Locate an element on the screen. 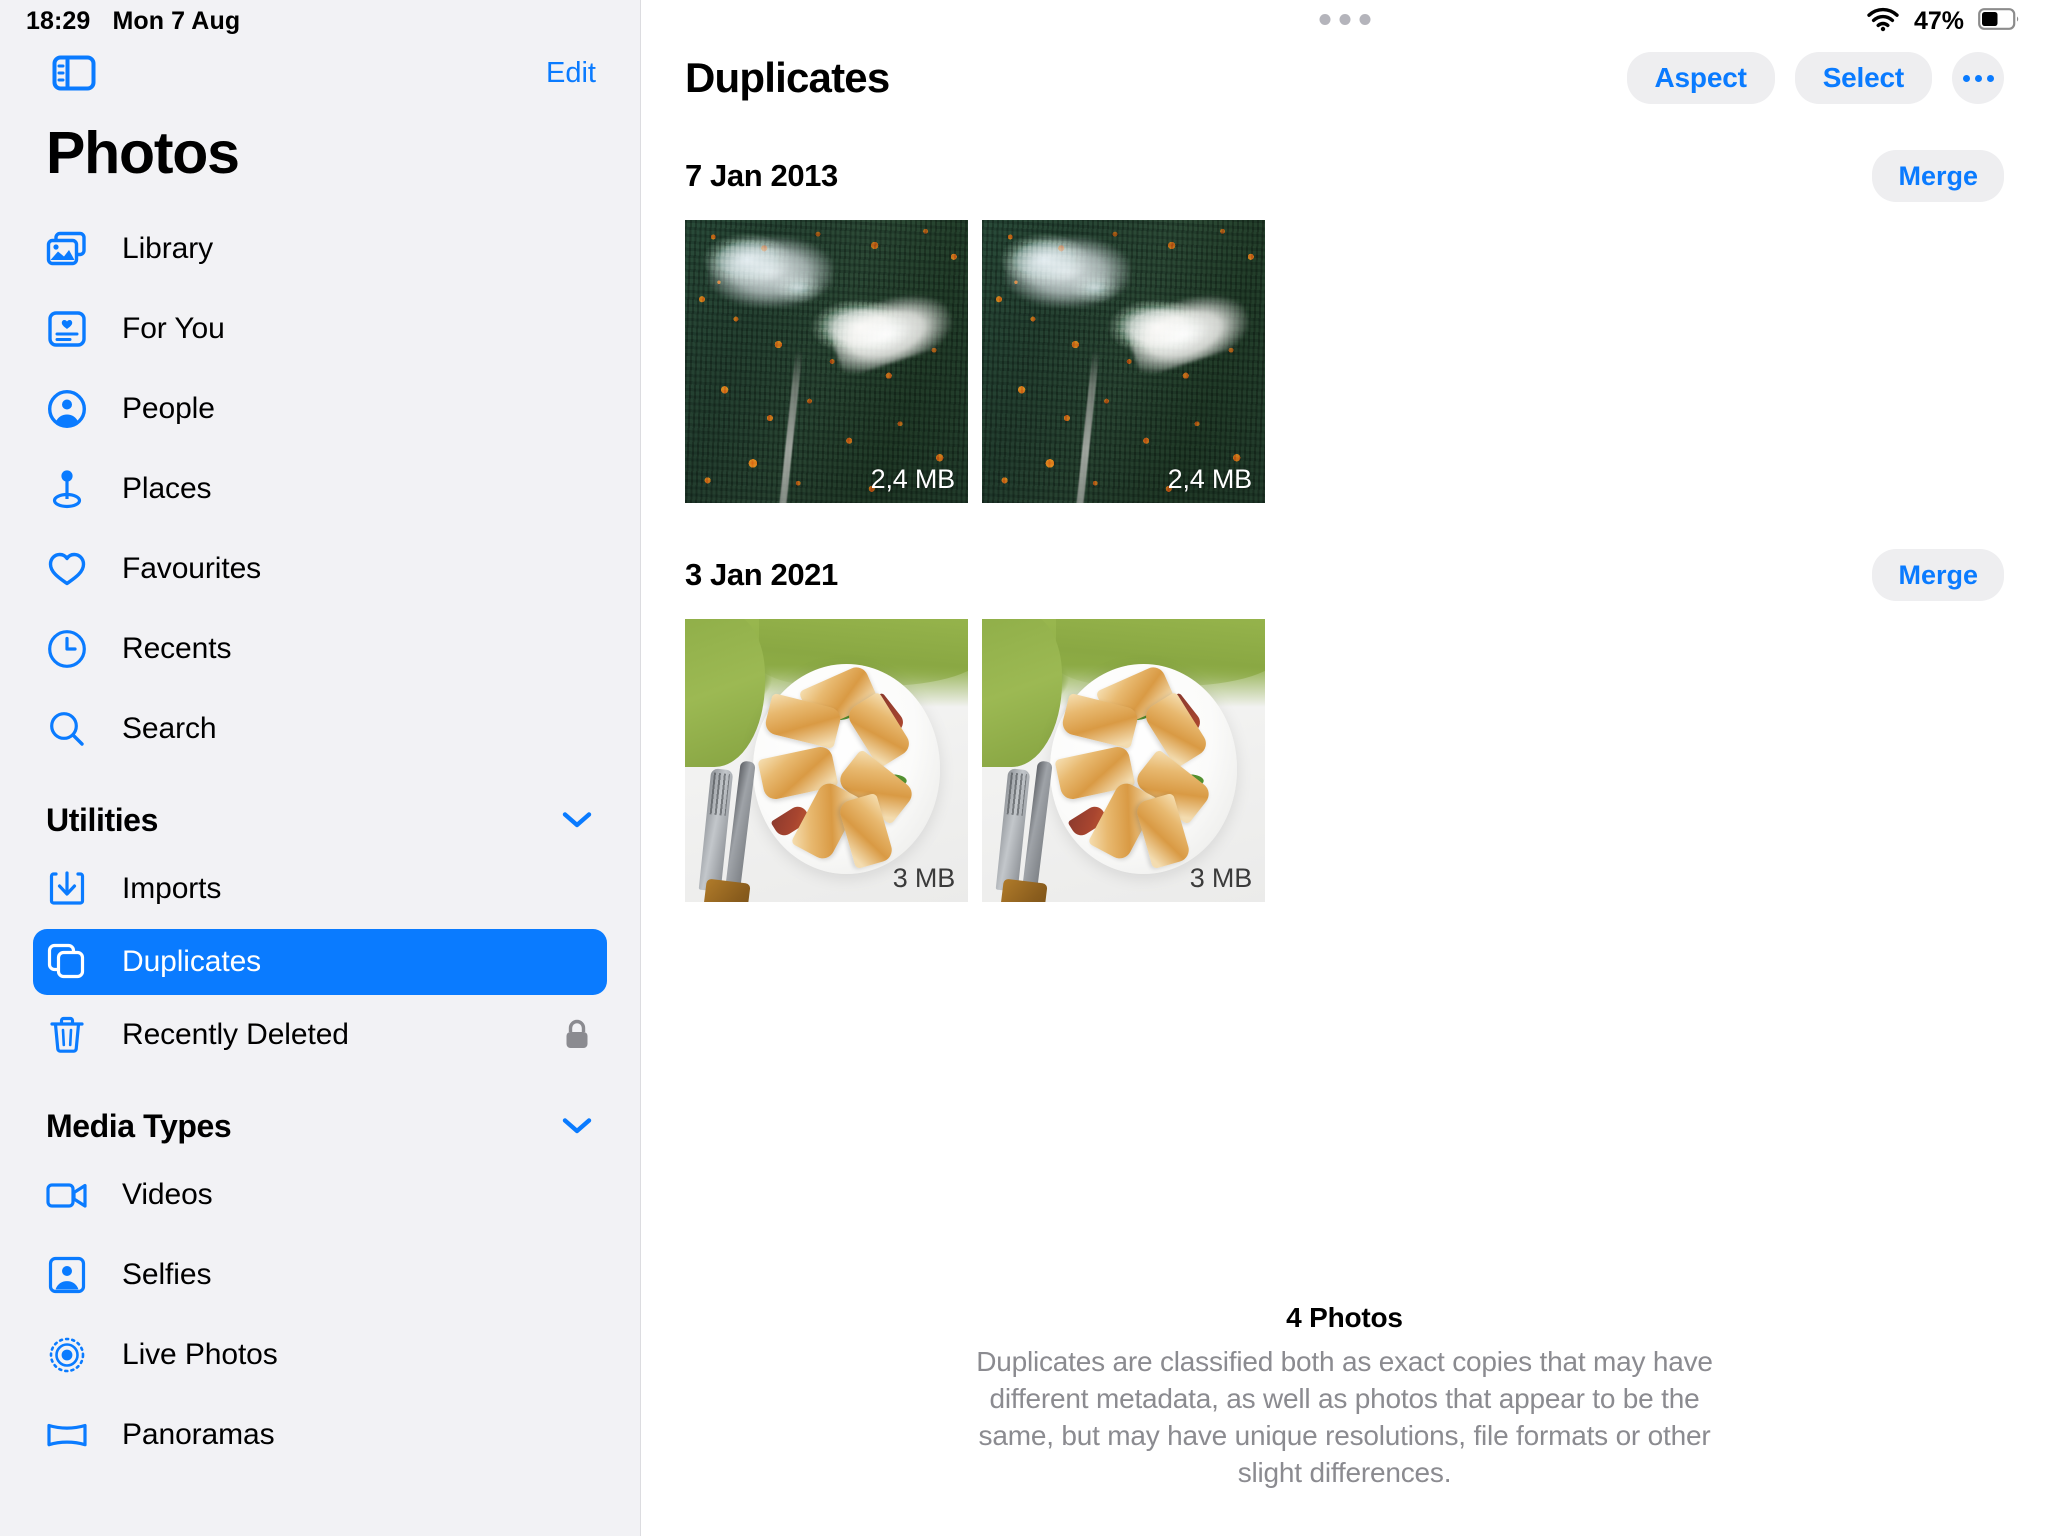 This screenshot has height=1536, width=2048. sidebar-item-label: Library is located at coordinates (167, 248).